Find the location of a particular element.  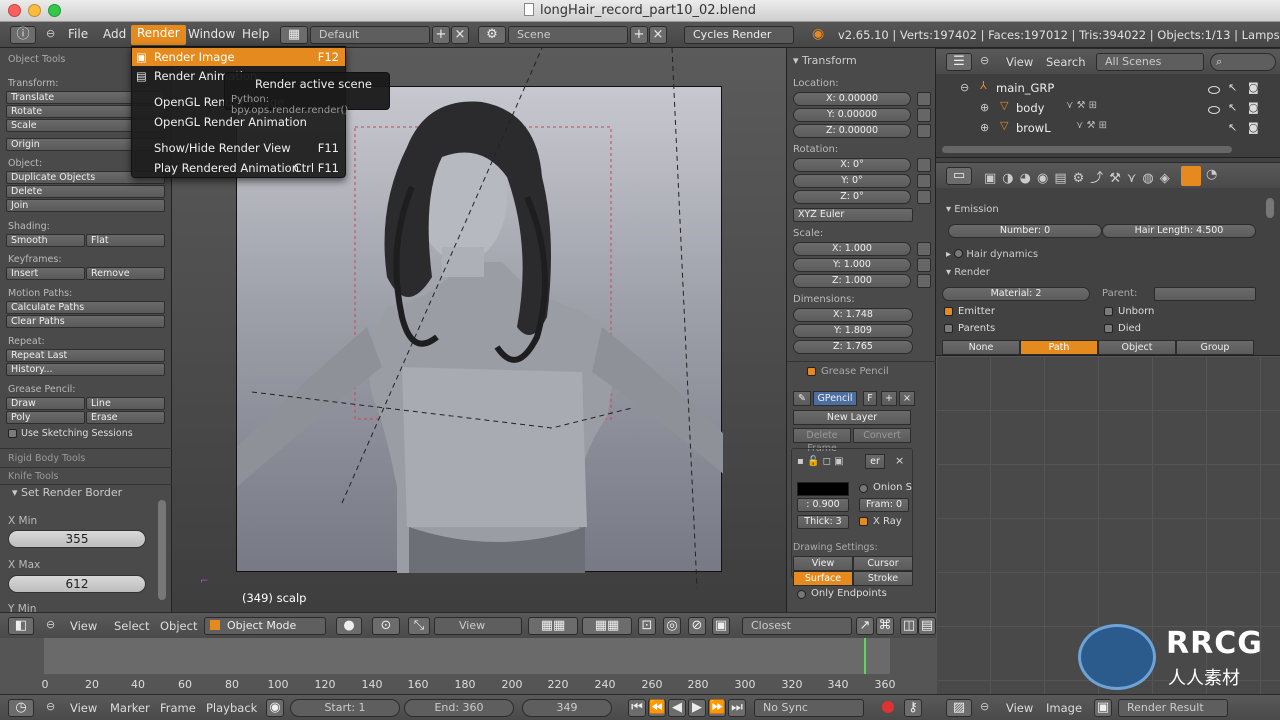

outliner-scrollbar is located at coordinates (1087, 149).